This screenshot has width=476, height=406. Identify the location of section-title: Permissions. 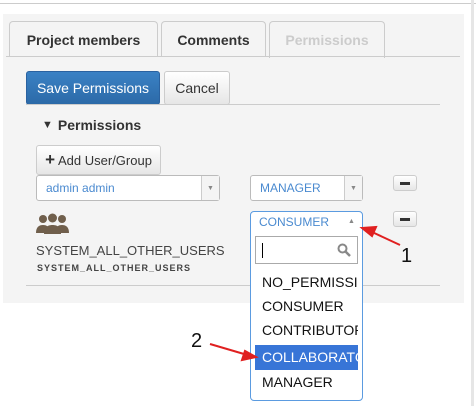
(99, 125).